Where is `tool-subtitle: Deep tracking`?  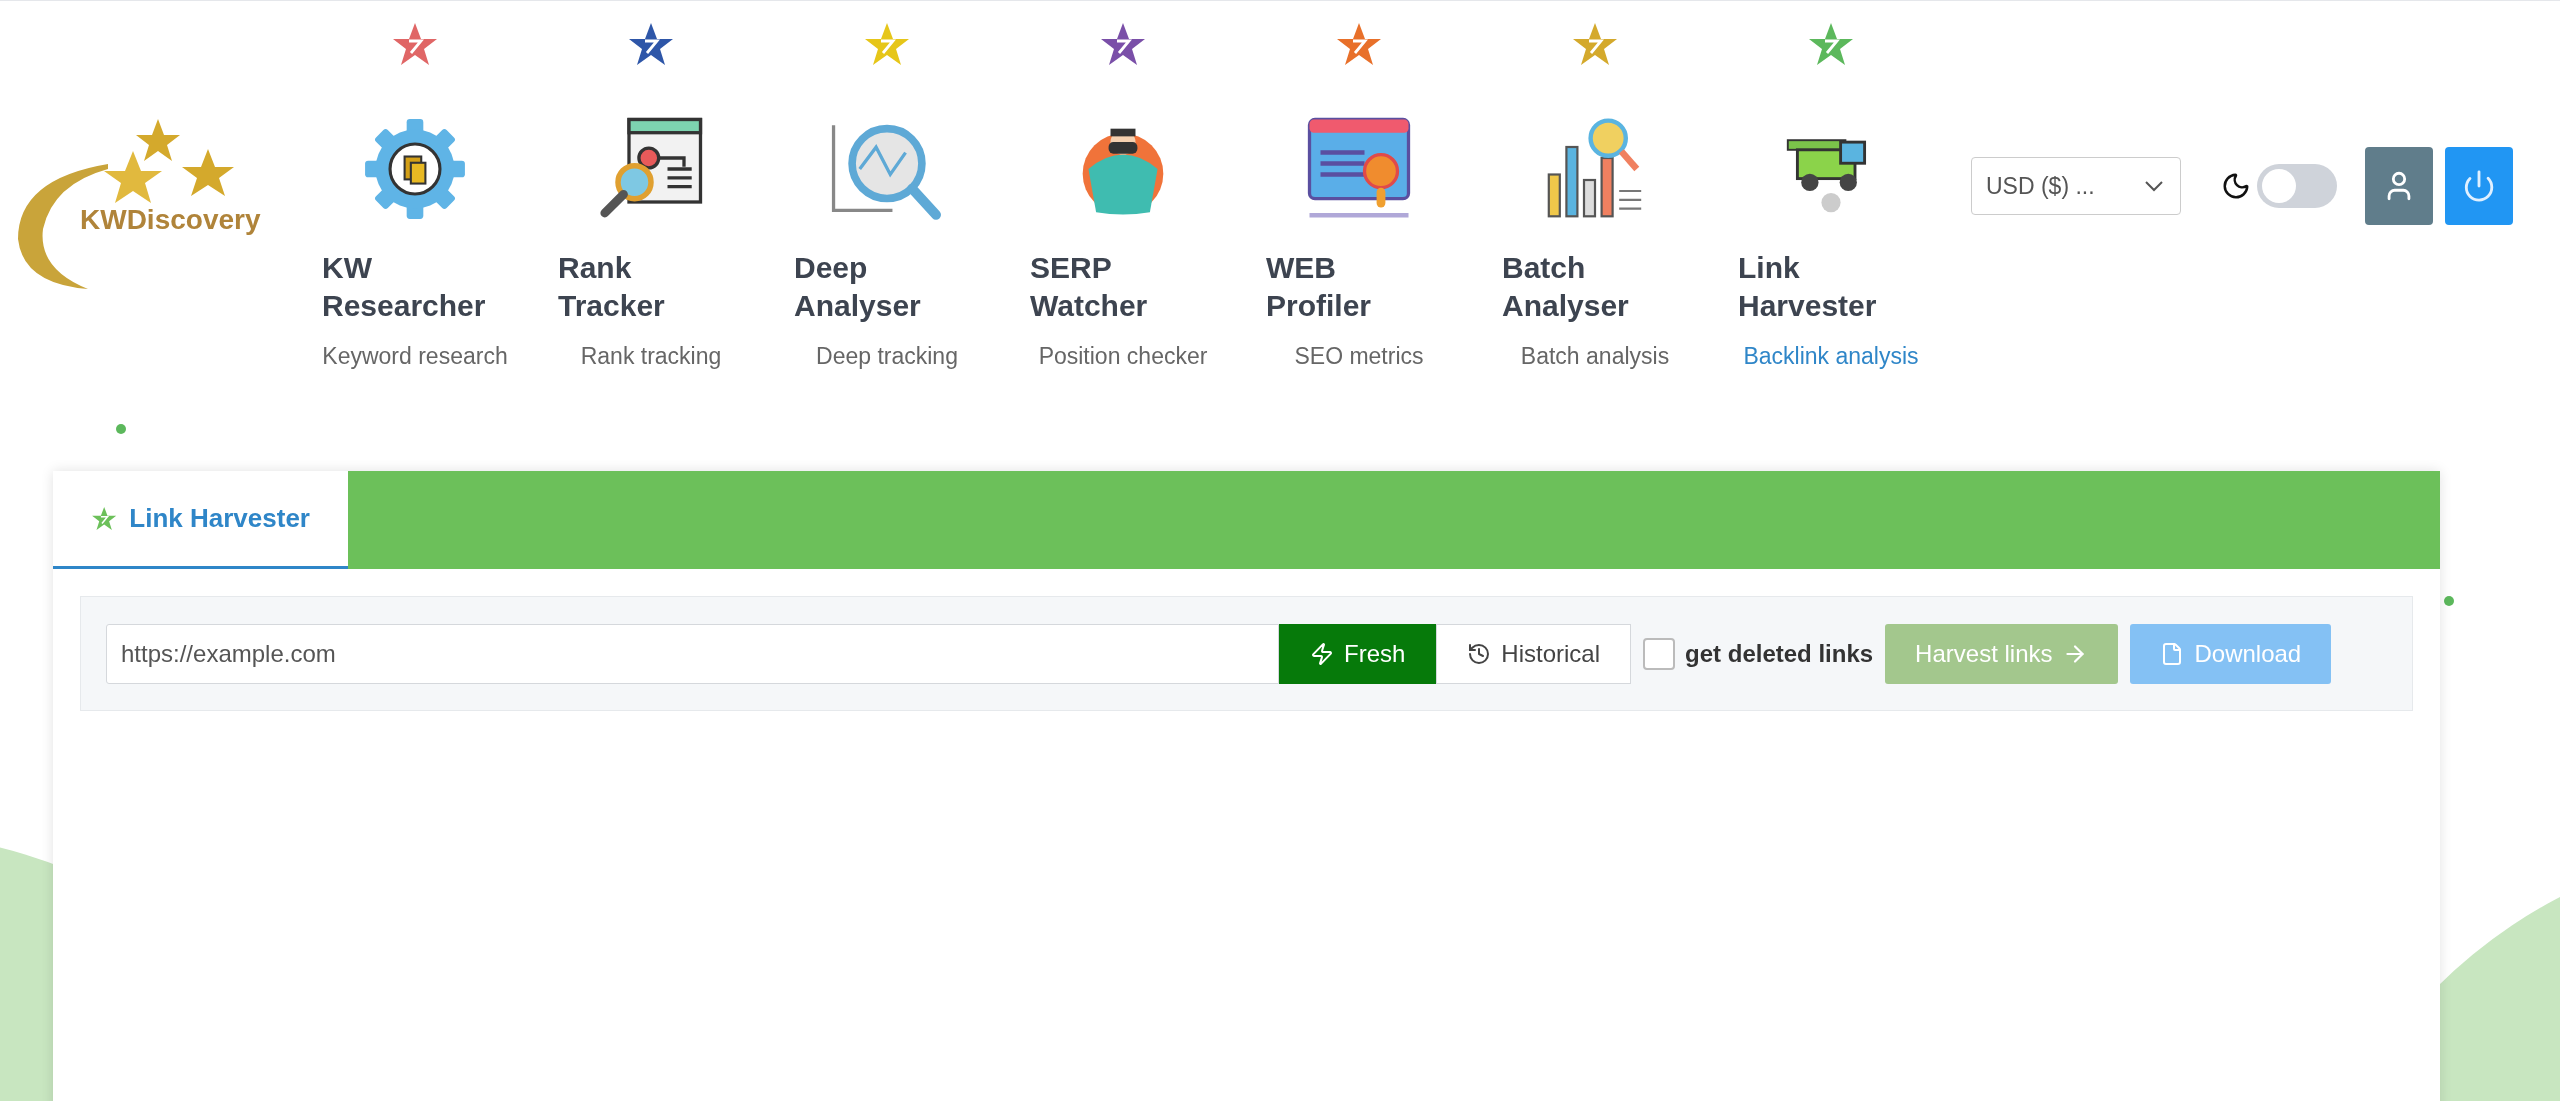
tool-subtitle: Deep tracking is located at coordinates (887, 356).